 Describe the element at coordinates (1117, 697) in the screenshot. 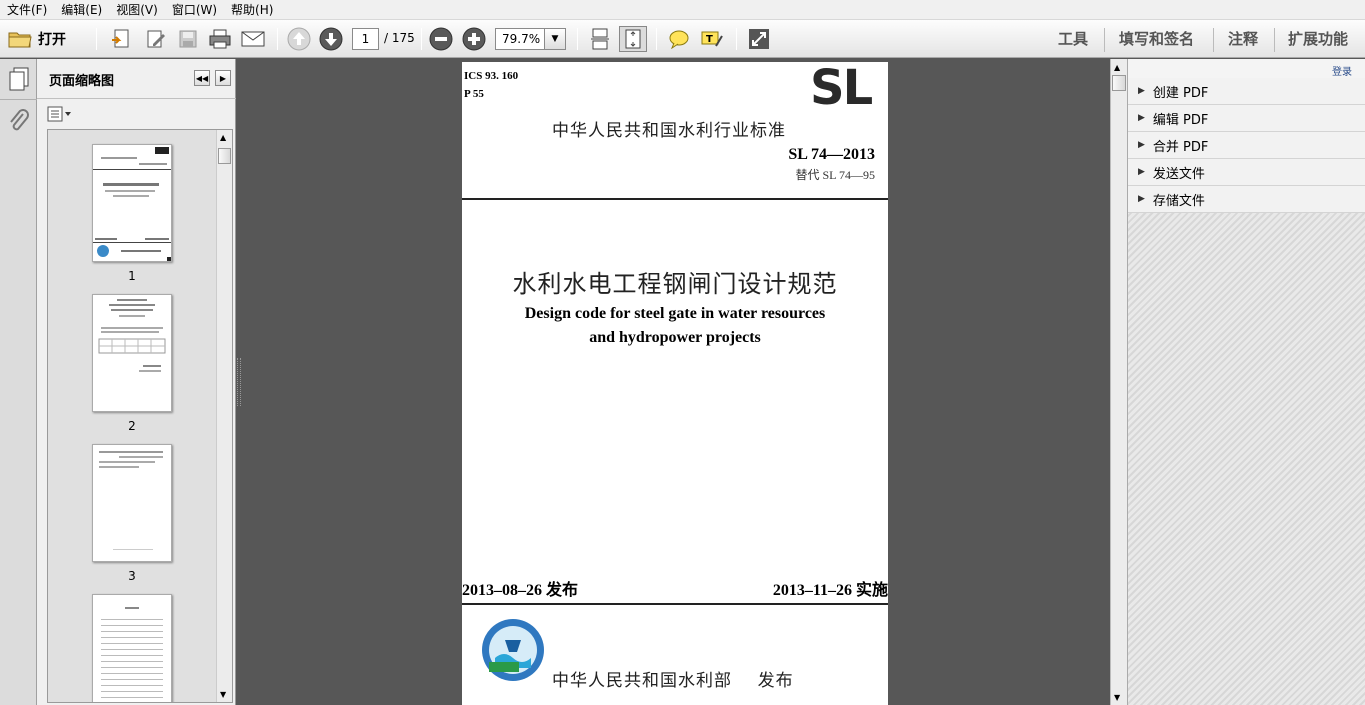

I see `doc-scroll-down-icon: ▼` at that location.